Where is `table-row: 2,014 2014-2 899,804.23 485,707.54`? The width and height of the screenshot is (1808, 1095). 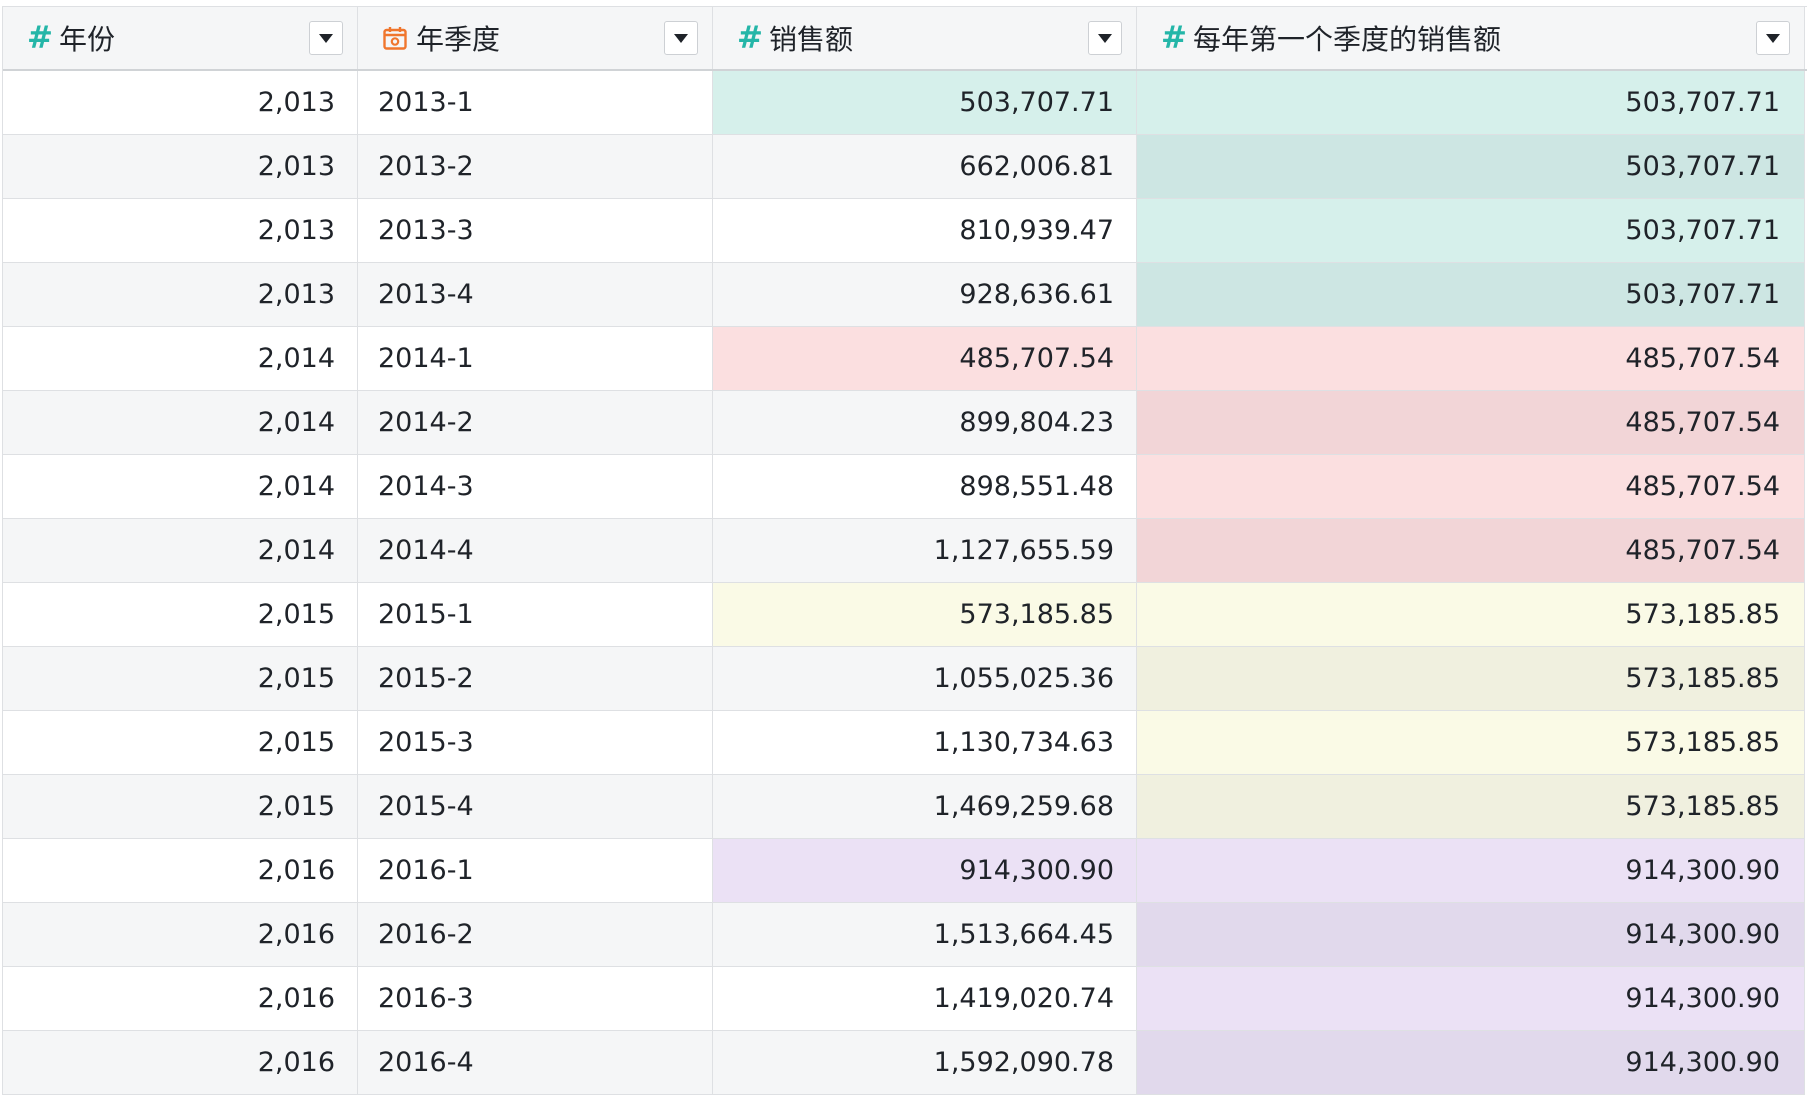 table-row: 2,014 2014-2 899,804.23 485,707.54 is located at coordinates (905, 423).